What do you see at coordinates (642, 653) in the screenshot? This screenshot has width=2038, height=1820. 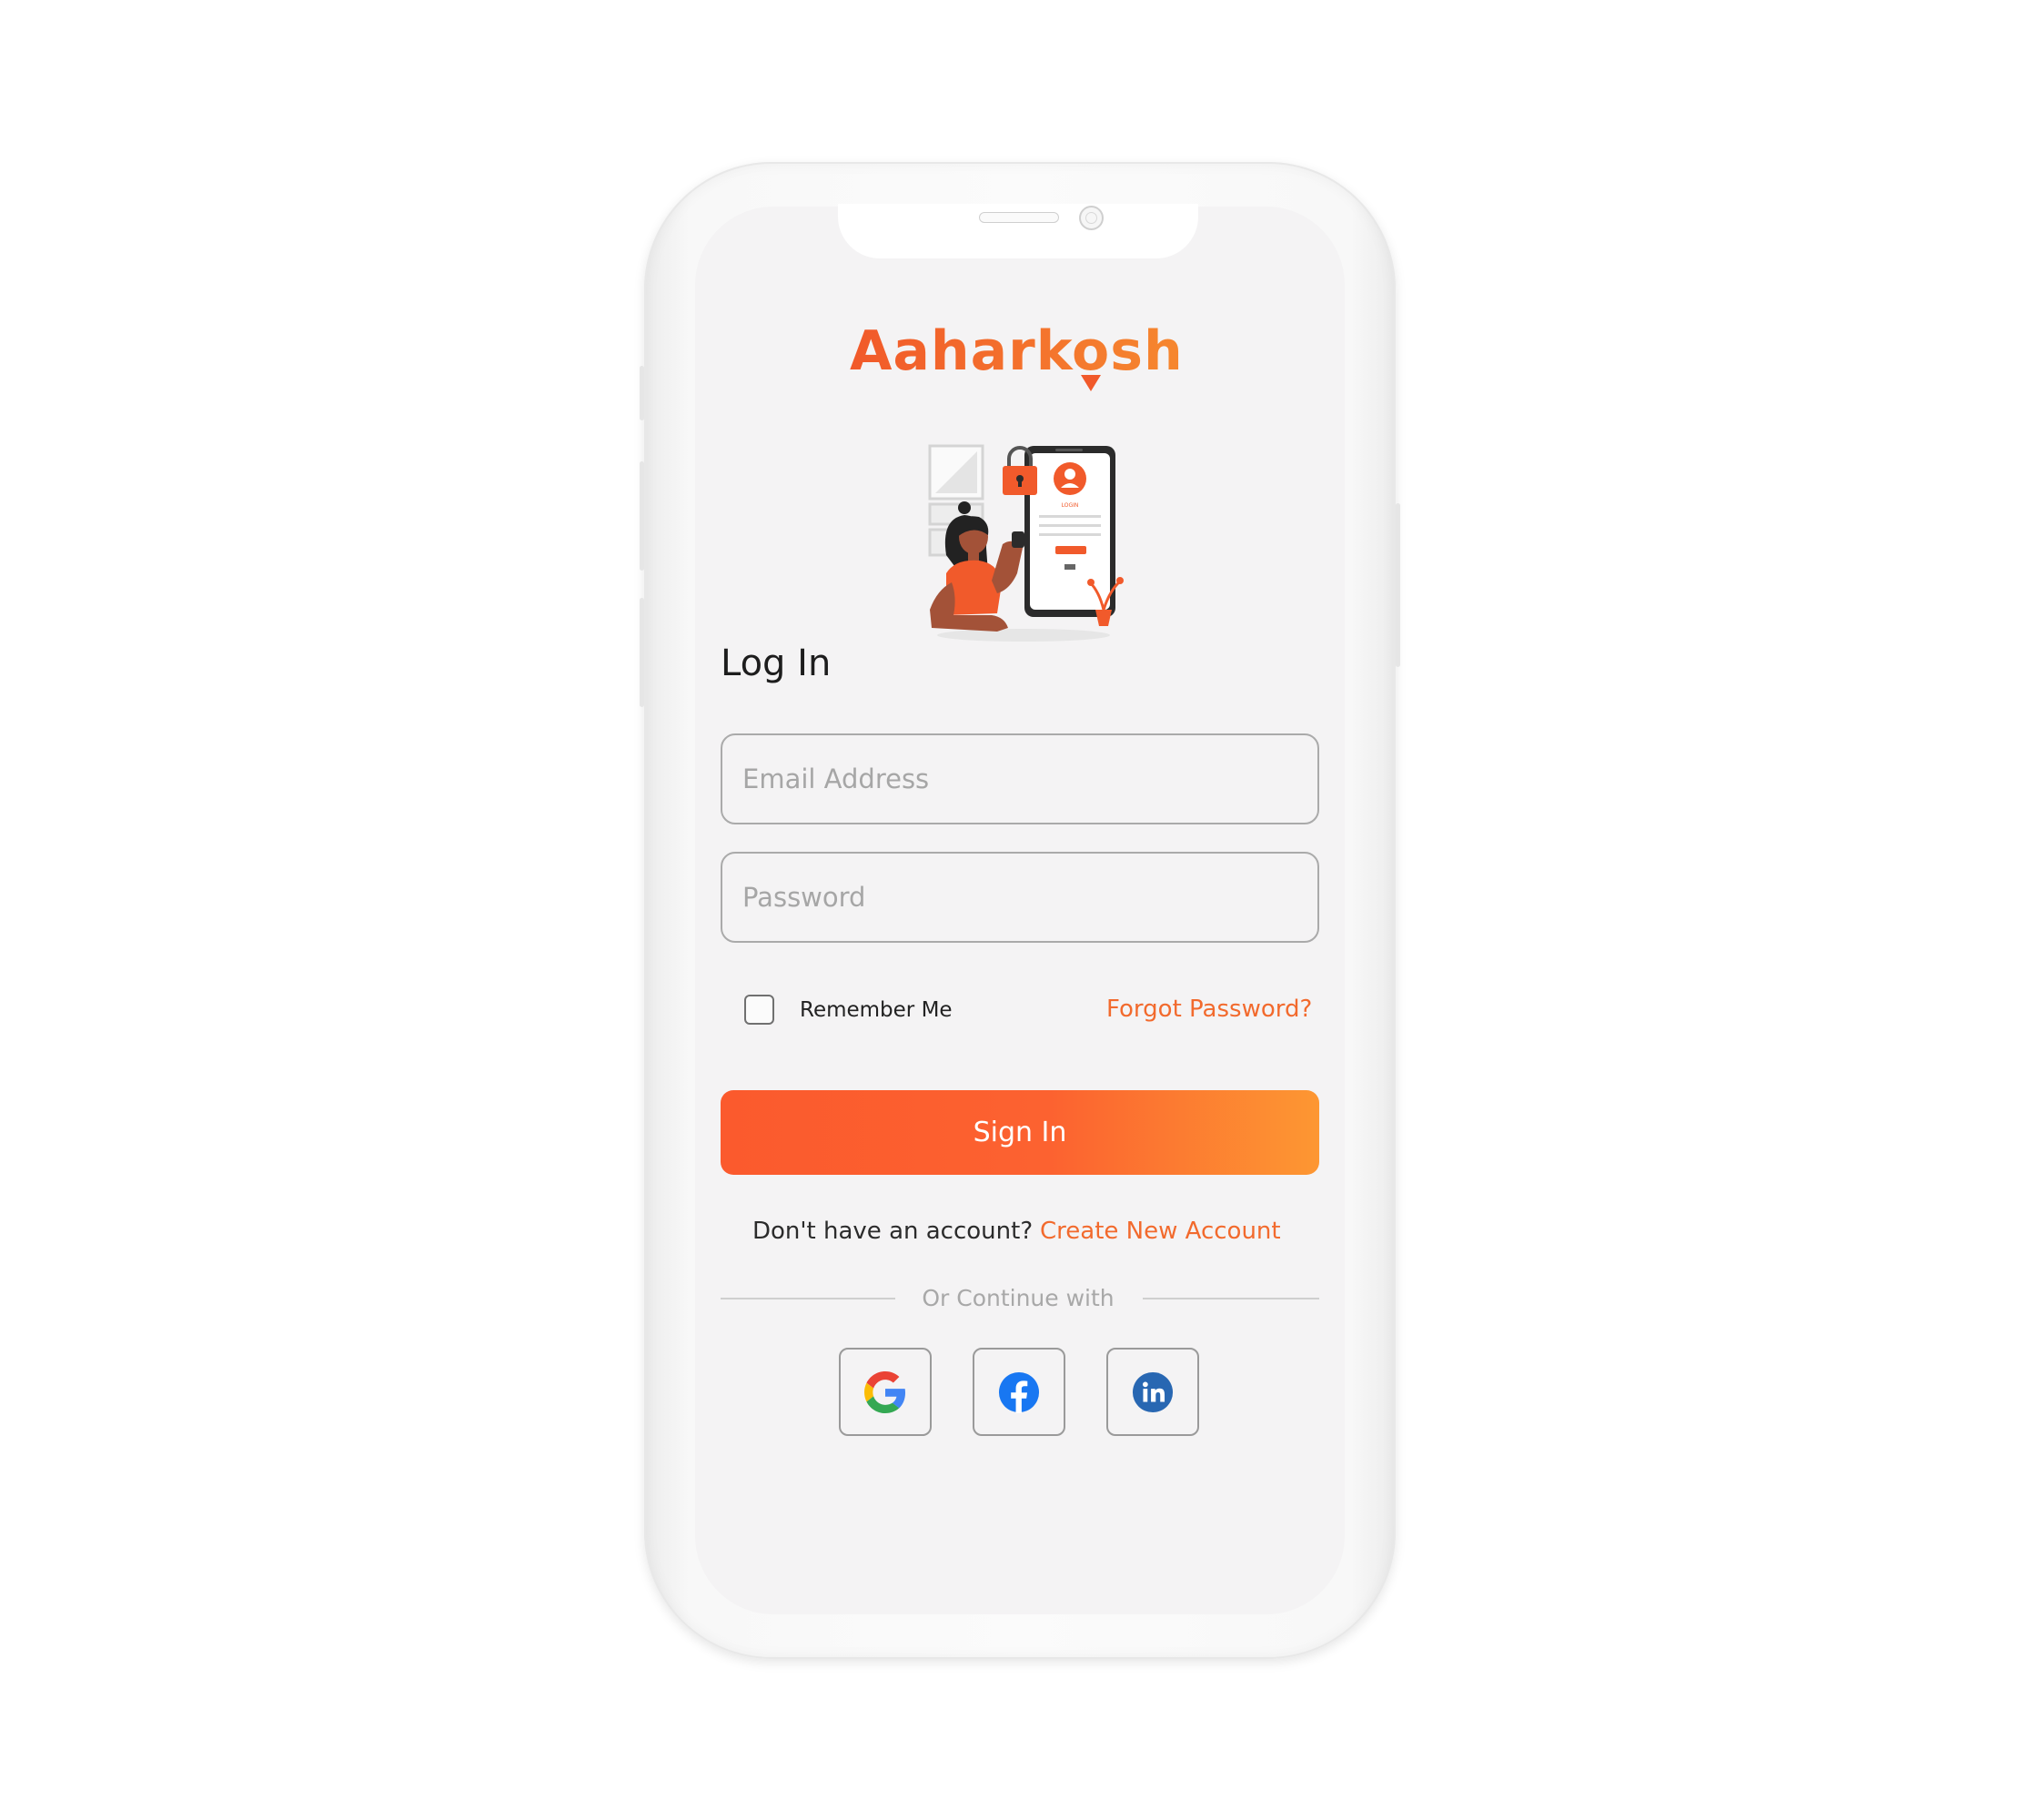 I see `side-button-volume-down` at bounding box center [642, 653].